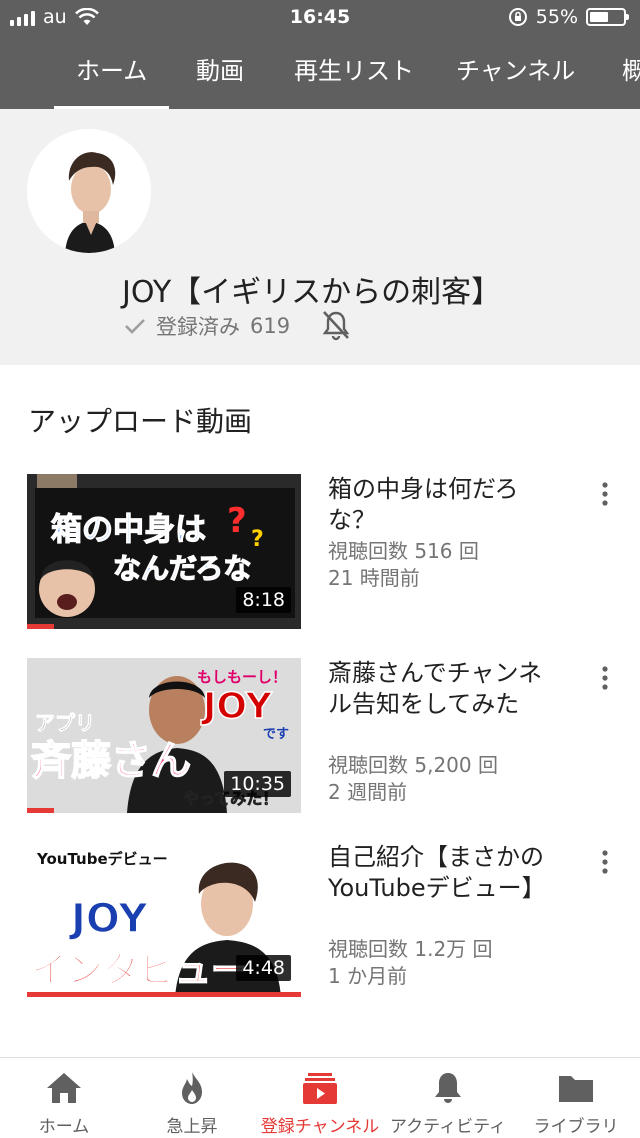  Describe the element at coordinates (220, 76) in the screenshot. I see `tab-videos: 動画` at that location.